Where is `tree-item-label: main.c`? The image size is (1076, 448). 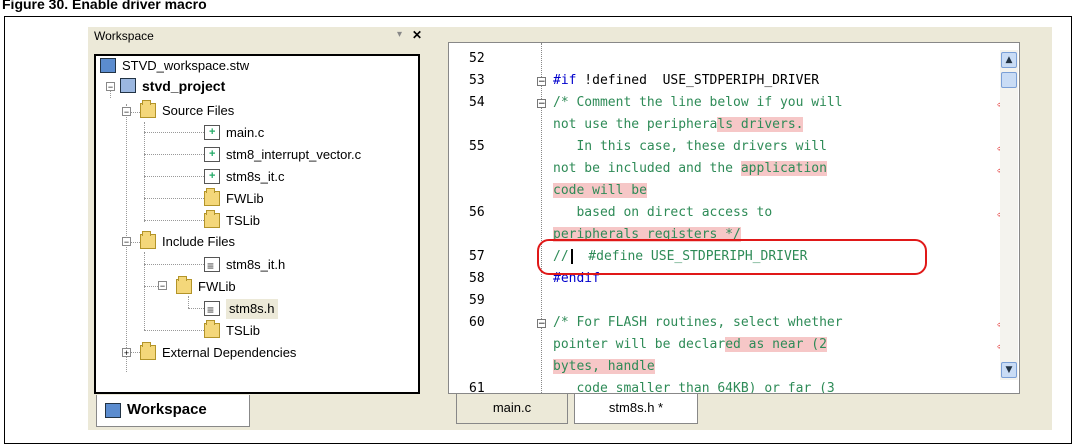
tree-item-label: main.c is located at coordinates (245, 132).